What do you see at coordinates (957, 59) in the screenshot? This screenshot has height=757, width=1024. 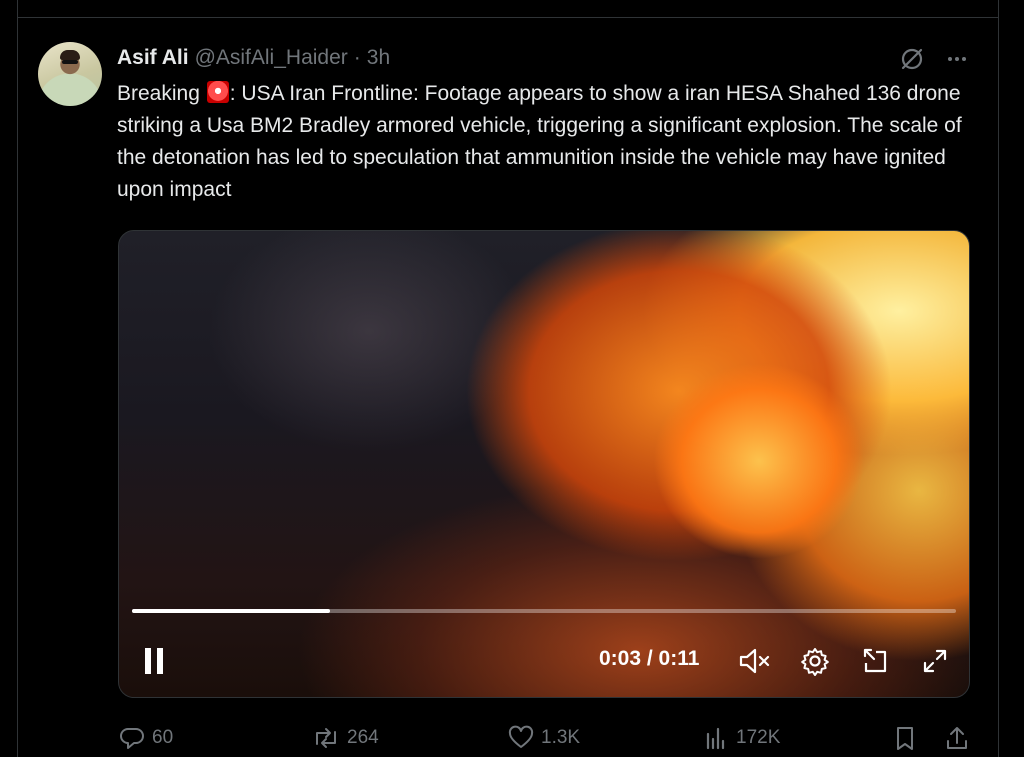 I see `more-icon` at bounding box center [957, 59].